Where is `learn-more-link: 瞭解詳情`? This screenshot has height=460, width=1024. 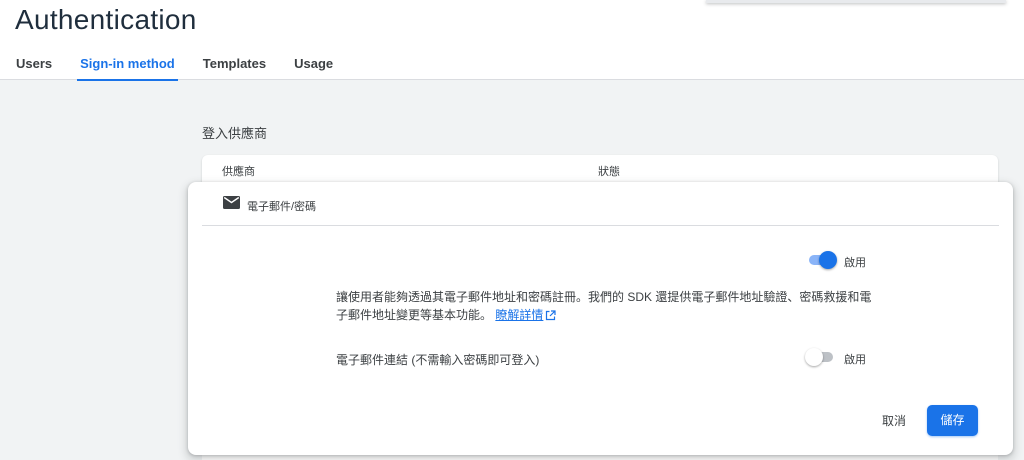
learn-more-link: 瞭解詳情 is located at coordinates (519, 315).